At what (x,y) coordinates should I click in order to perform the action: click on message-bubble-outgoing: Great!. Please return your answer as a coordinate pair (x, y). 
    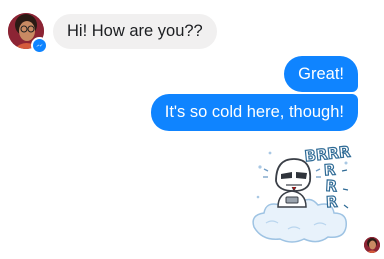
    Looking at the image, I should click on (321, 74).